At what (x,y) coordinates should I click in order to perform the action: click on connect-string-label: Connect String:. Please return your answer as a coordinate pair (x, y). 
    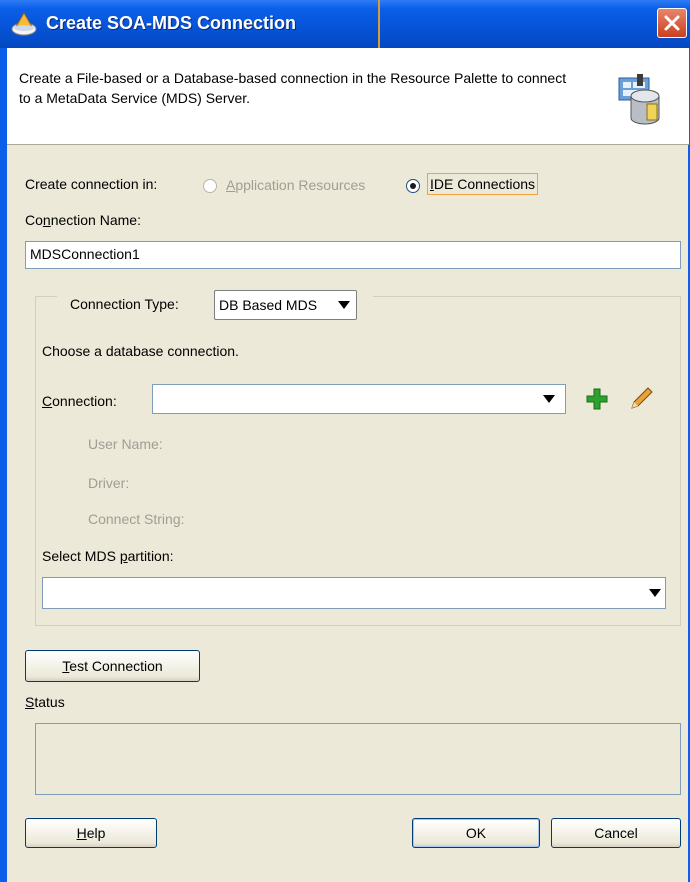
    Looking at the image, I should click on (136, 519).